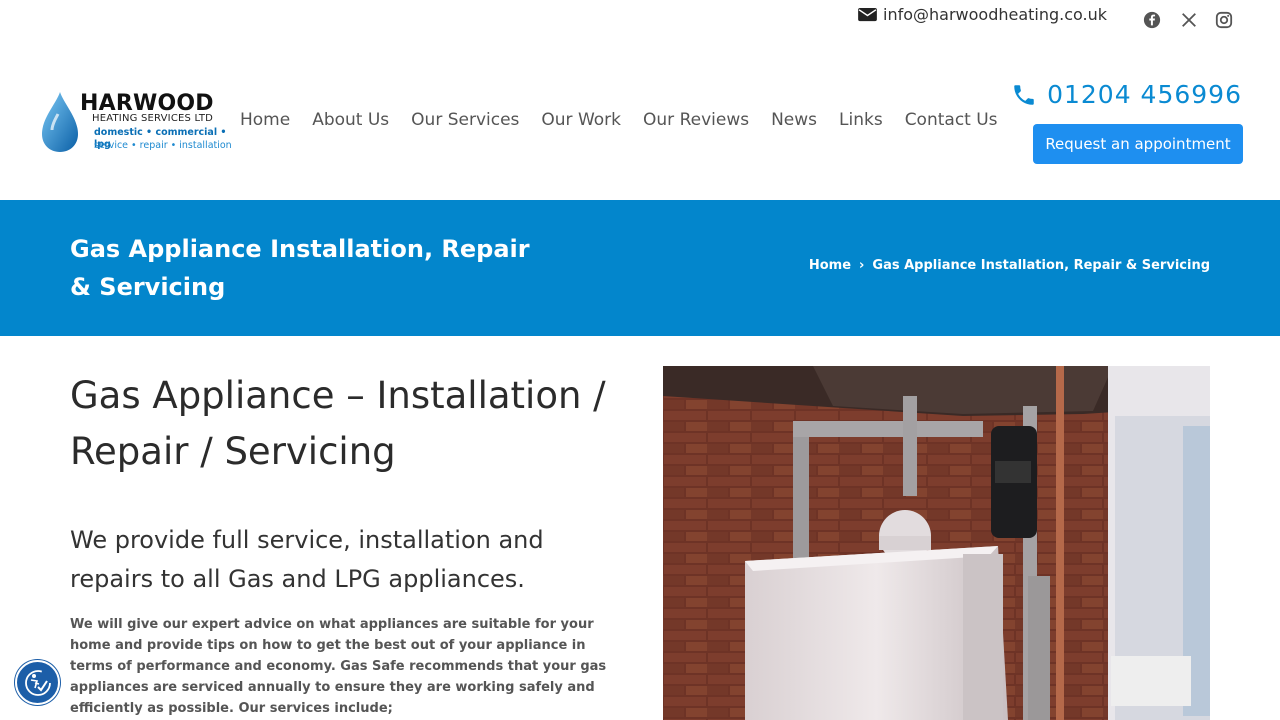  I want to click on phone-link: 01204 456996, so click(1126, 94).